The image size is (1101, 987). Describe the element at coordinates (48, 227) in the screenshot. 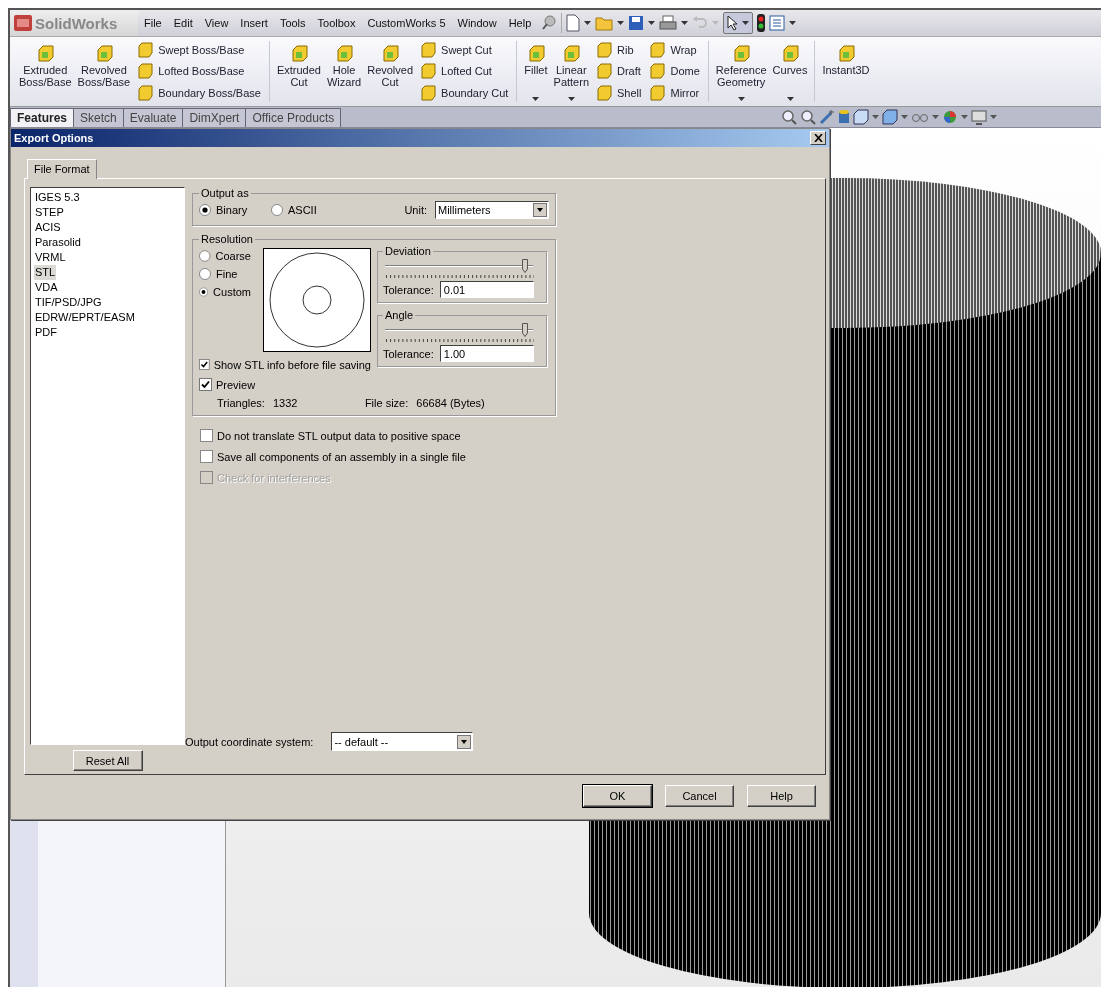

I see `format-list-item: ACIS` at that location.